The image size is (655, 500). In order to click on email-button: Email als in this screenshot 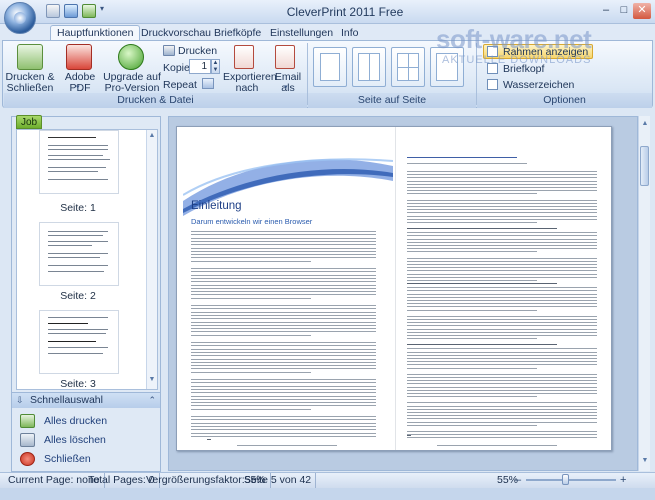, I will do `click(288, 83)`.